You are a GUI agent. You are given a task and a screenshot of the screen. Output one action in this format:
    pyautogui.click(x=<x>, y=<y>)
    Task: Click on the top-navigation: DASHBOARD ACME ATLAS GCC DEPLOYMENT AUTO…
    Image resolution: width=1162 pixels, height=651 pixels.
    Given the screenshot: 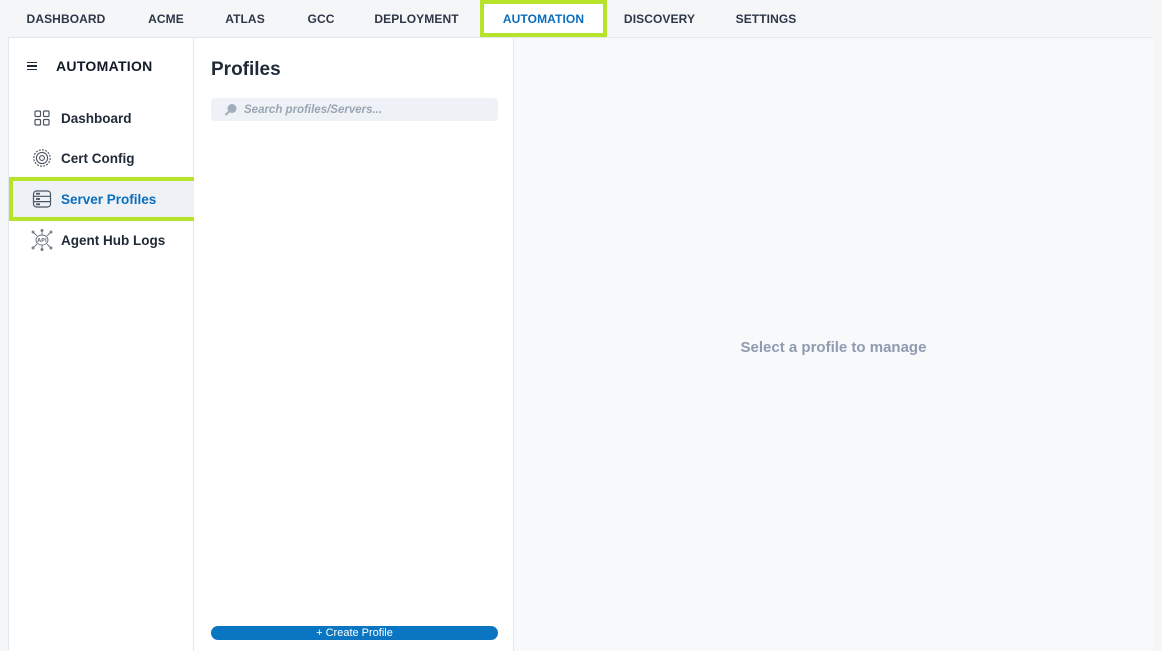 What is the action you would take?
    pyautogui.click(x=581, y=18)
    